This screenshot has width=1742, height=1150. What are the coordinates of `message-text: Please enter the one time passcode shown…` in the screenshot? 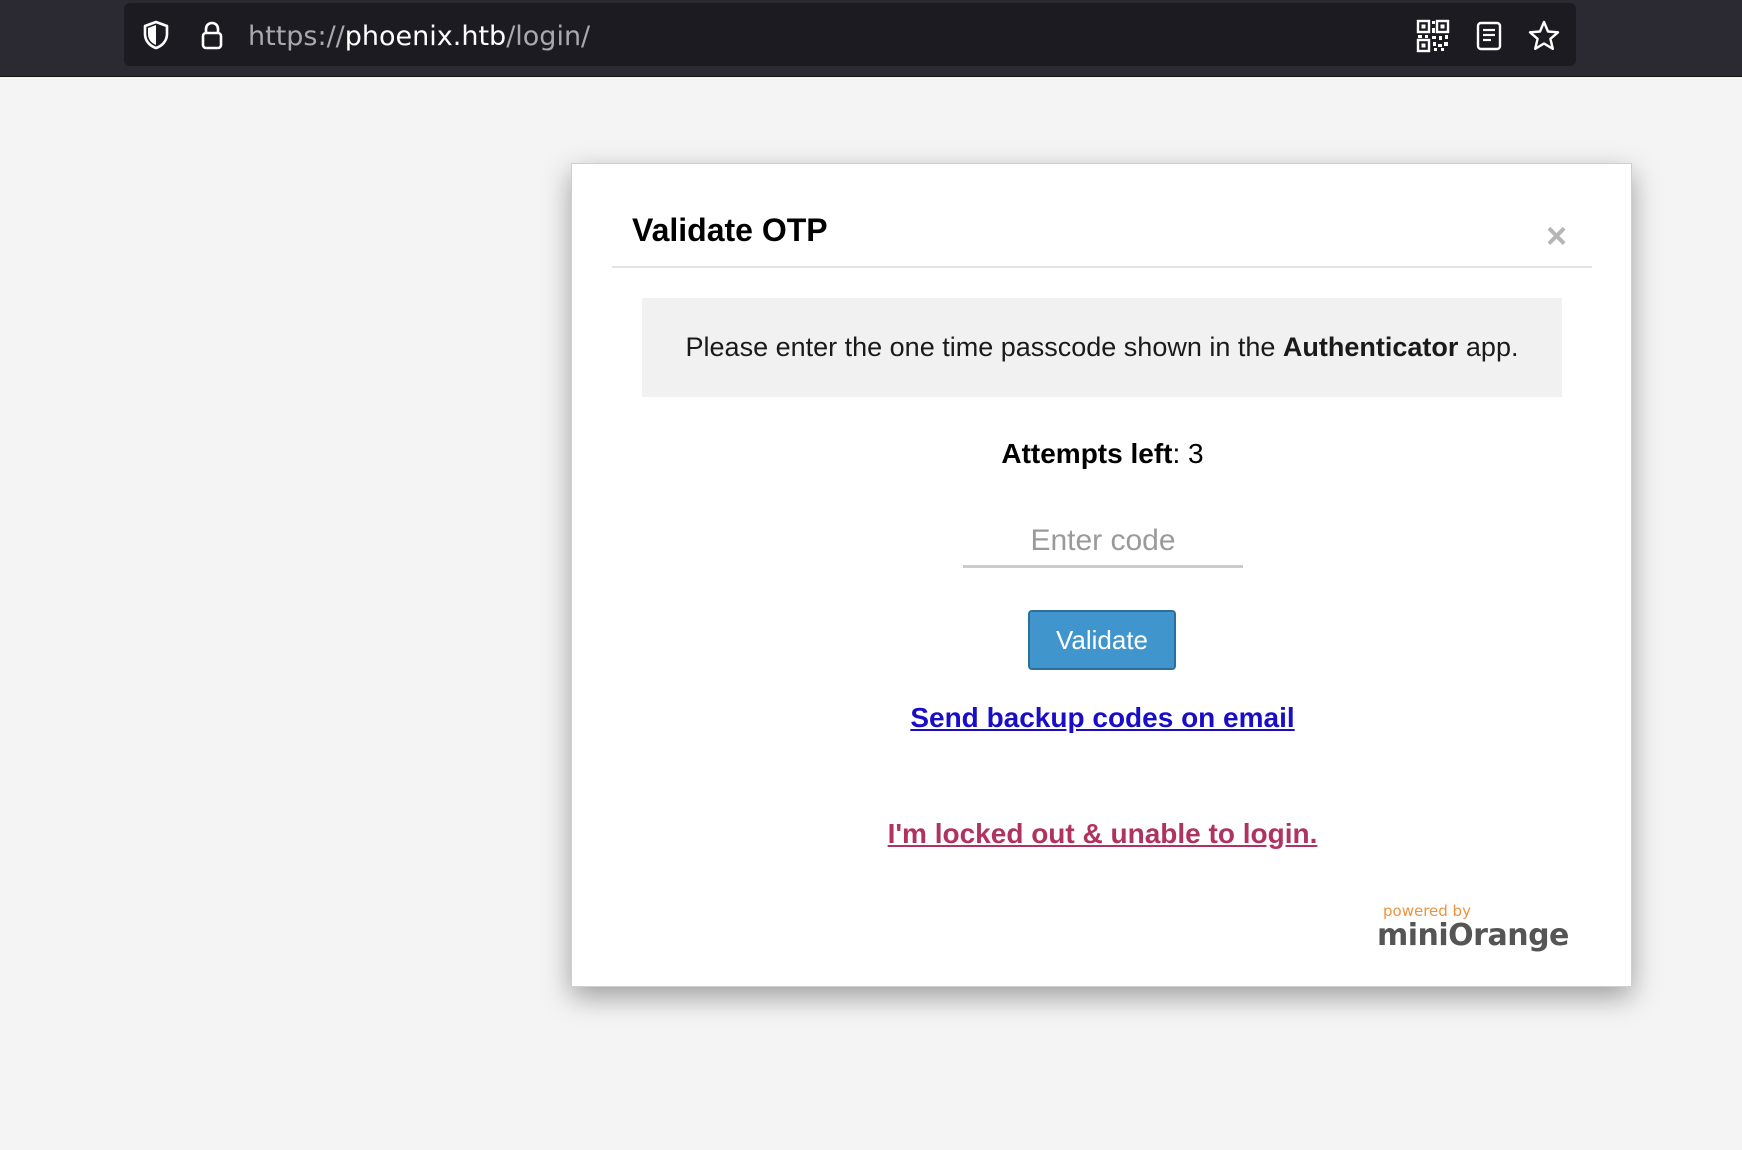 It's located at (1102, 347).